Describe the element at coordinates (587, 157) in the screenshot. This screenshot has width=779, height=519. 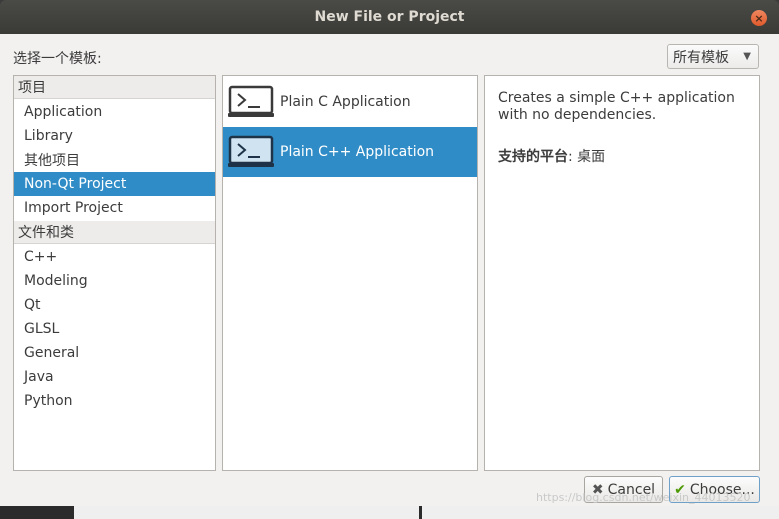
I see `platform-value: : 桌面` at that location.